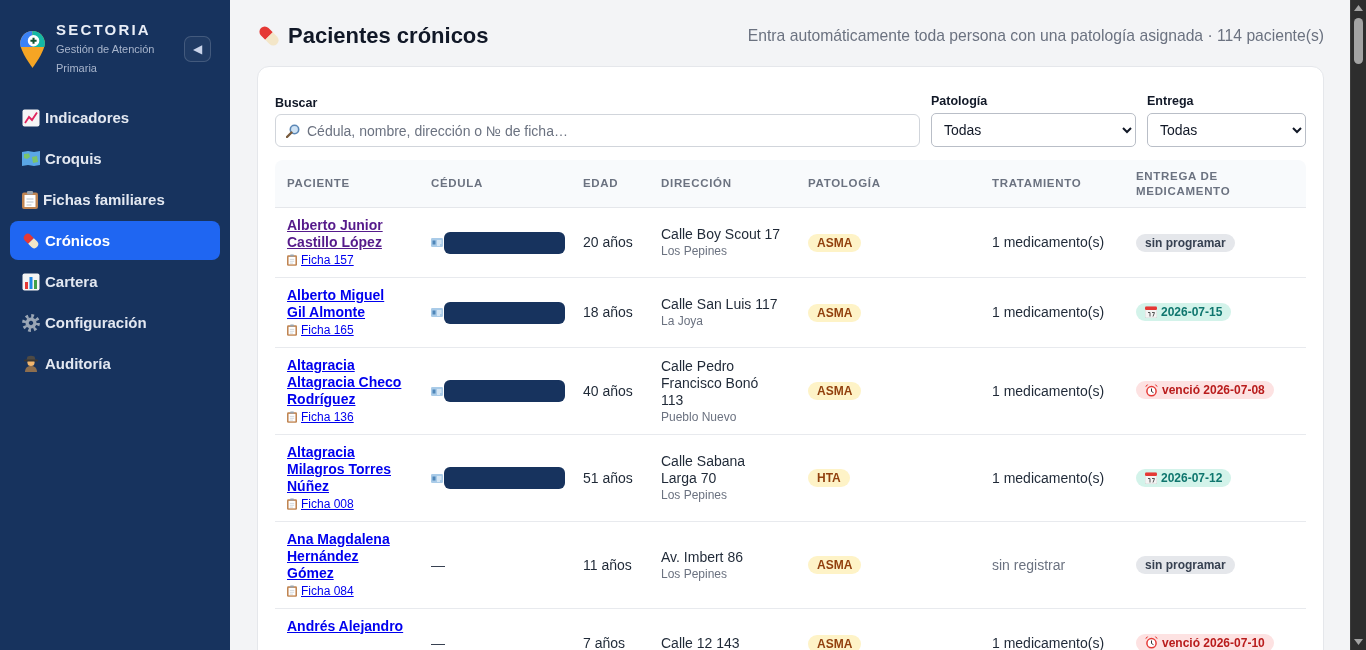 The height and width of the screenshot is (650, 1366). Describe the element at coordinates (1205, 641) in the screenshot. I see `delivery-badge: venció 2026-07-10` at that location.